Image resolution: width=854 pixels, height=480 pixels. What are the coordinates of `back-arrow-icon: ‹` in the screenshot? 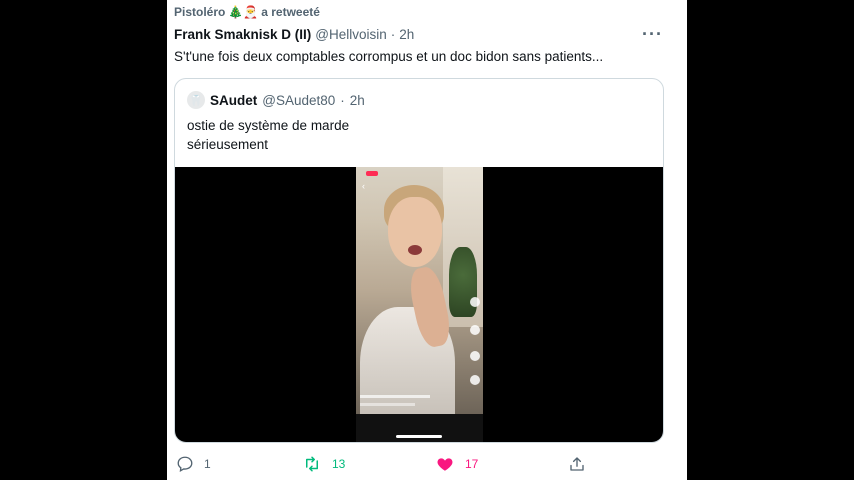 It's located at (363, 186).